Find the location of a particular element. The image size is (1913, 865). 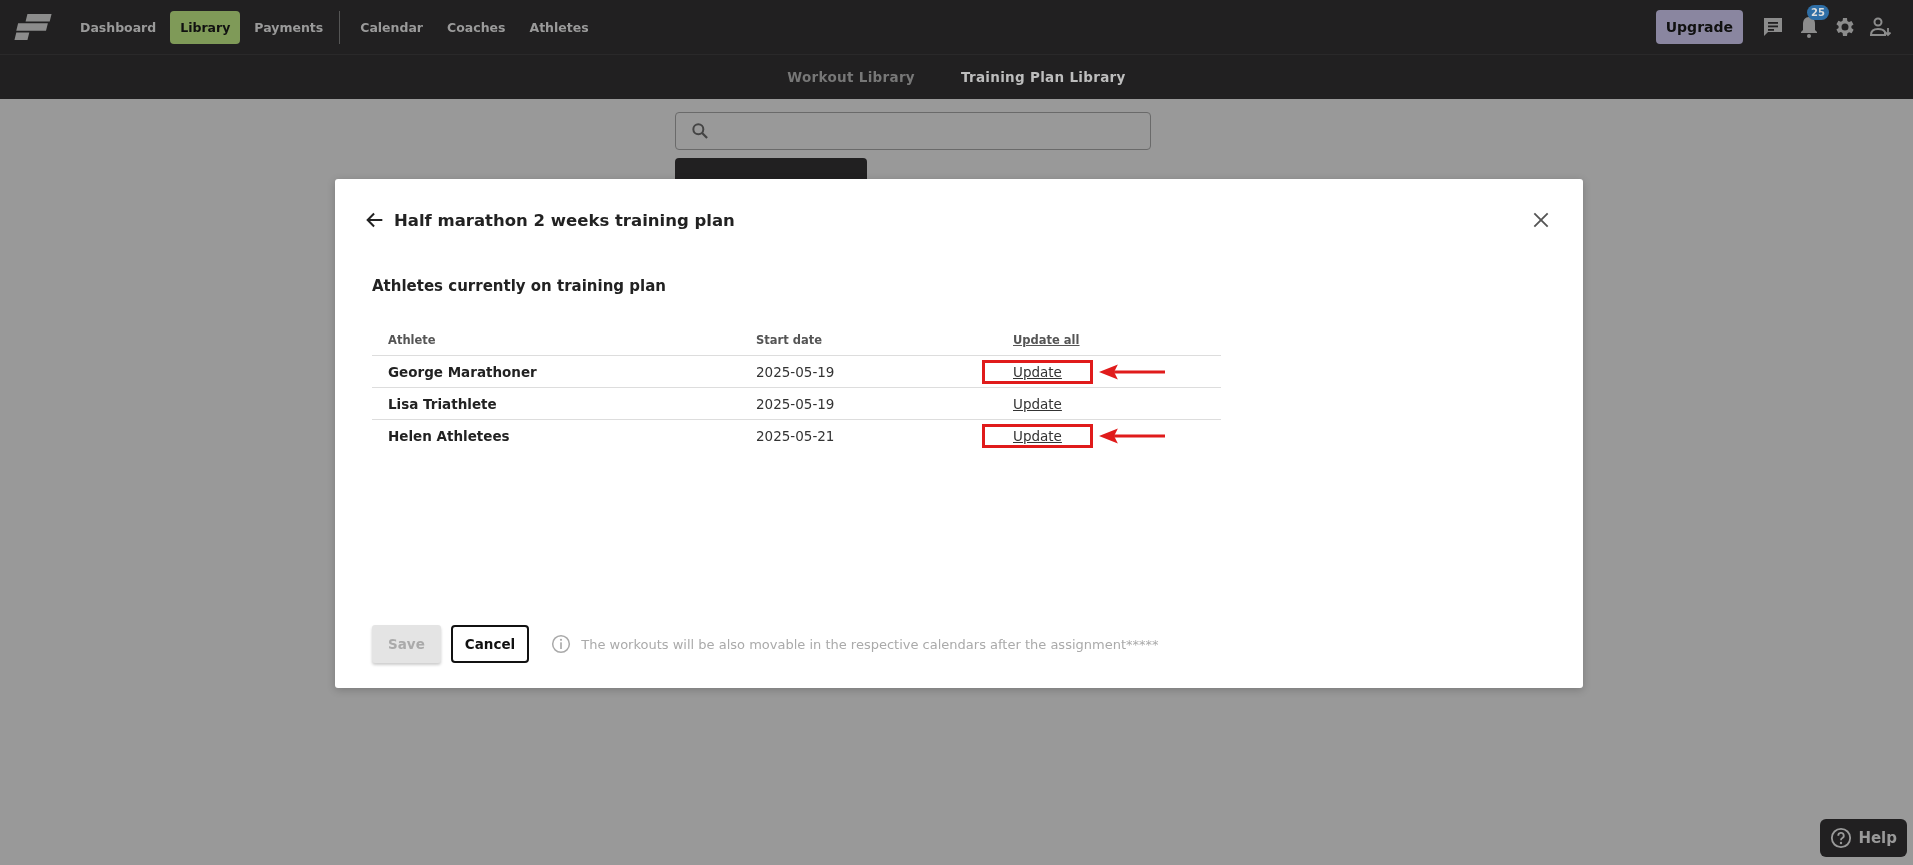

section-heading: Athletes currently on training plan is located at coordinates (519, 286).